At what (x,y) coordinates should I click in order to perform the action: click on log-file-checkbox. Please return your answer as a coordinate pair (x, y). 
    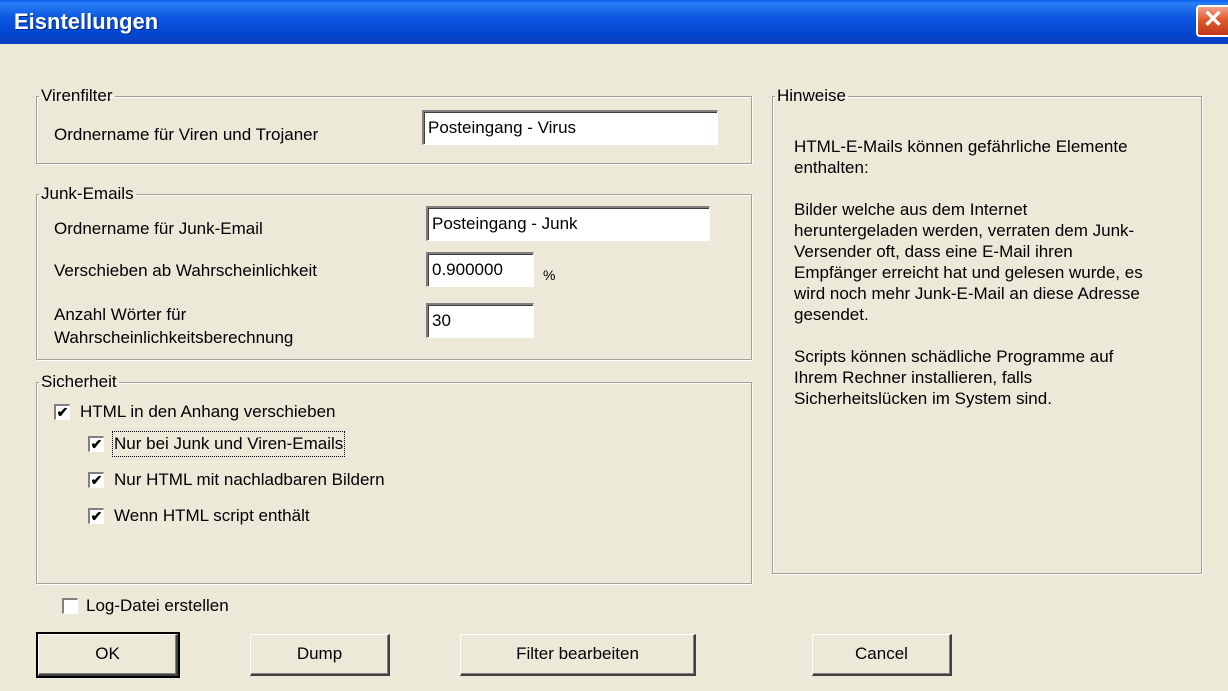
    Looking at the image, I should click on (70, 606).